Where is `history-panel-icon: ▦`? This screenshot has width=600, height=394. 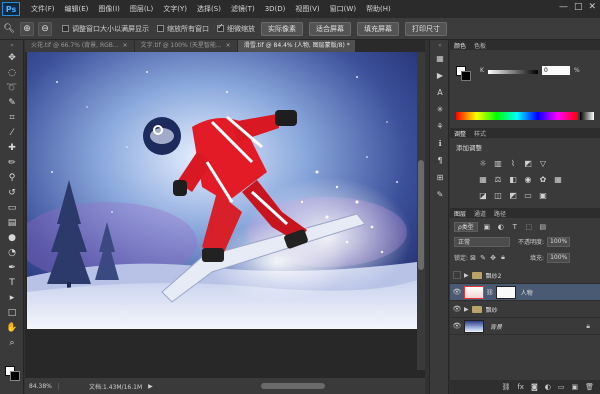 history-panel-icon: ▦ is located at coordinates (440, 58).